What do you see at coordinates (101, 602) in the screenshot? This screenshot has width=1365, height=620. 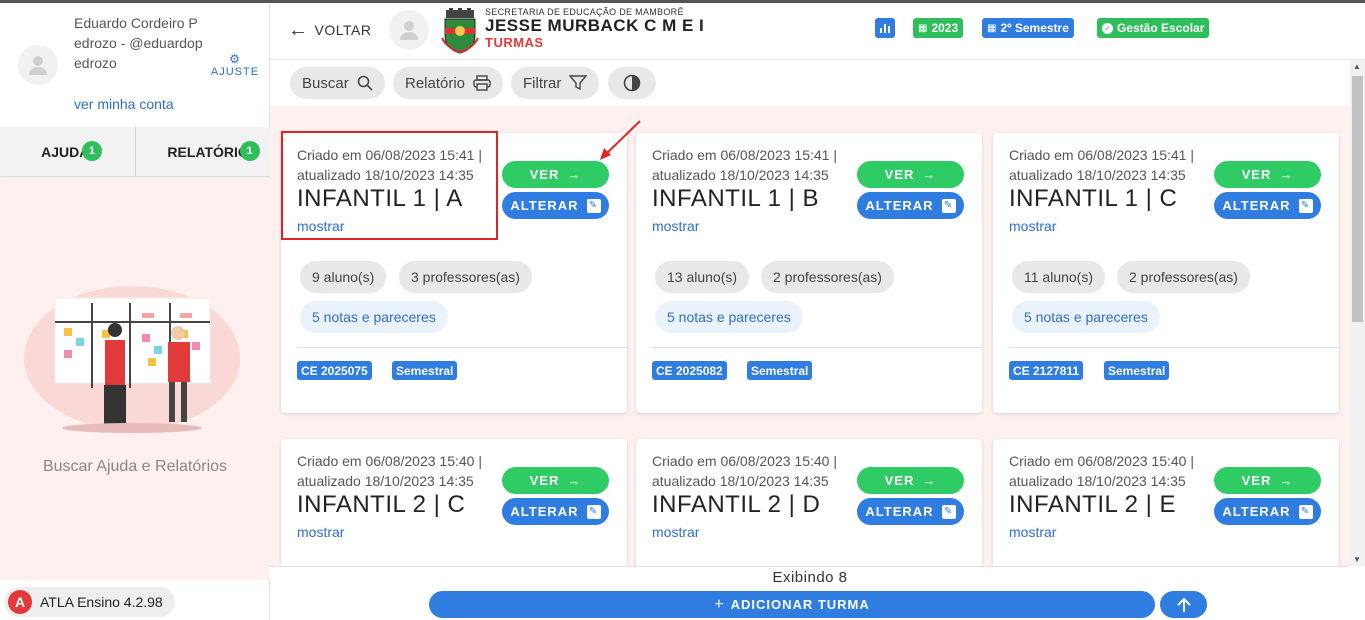 I see `version-label: ATLA Ensino 4.2.98` at bounding box center [101, 602].